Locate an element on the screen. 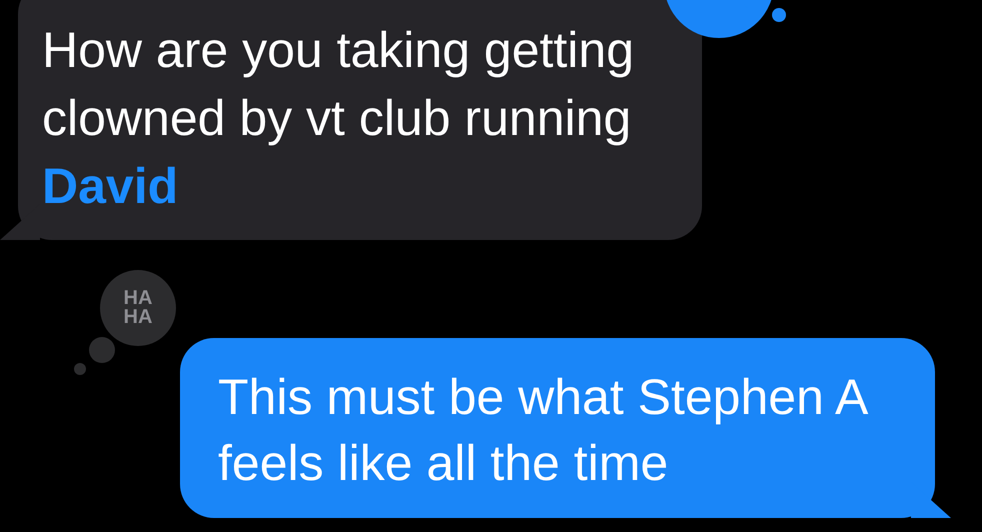 The image size is (982, 532). tapback-label: HA HA is located at coordinates (138, 308).